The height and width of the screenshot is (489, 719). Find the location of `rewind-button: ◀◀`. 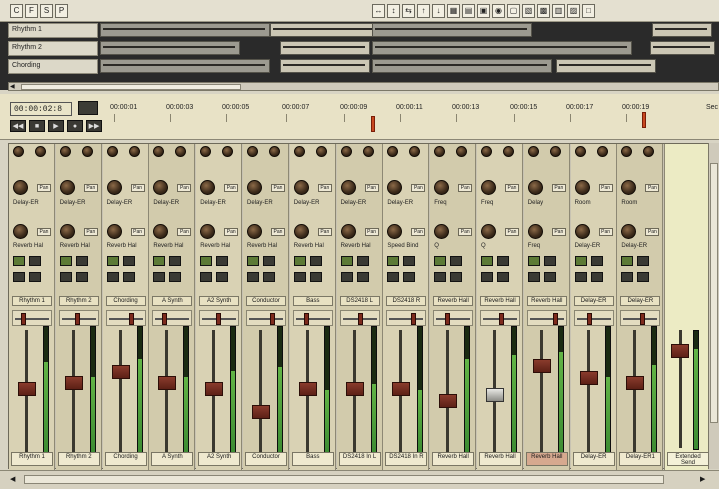

rewind-button: ◀◀ is located at coordinates (18, 126).